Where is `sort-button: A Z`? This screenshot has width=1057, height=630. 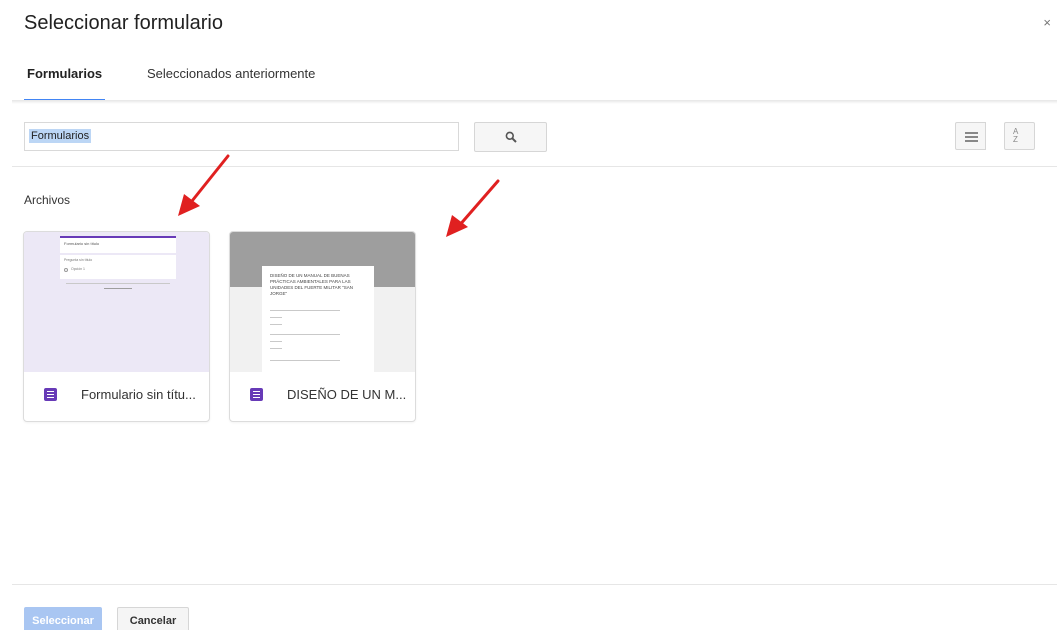 sort-button: A Z is located at coordinates (1019, 136).